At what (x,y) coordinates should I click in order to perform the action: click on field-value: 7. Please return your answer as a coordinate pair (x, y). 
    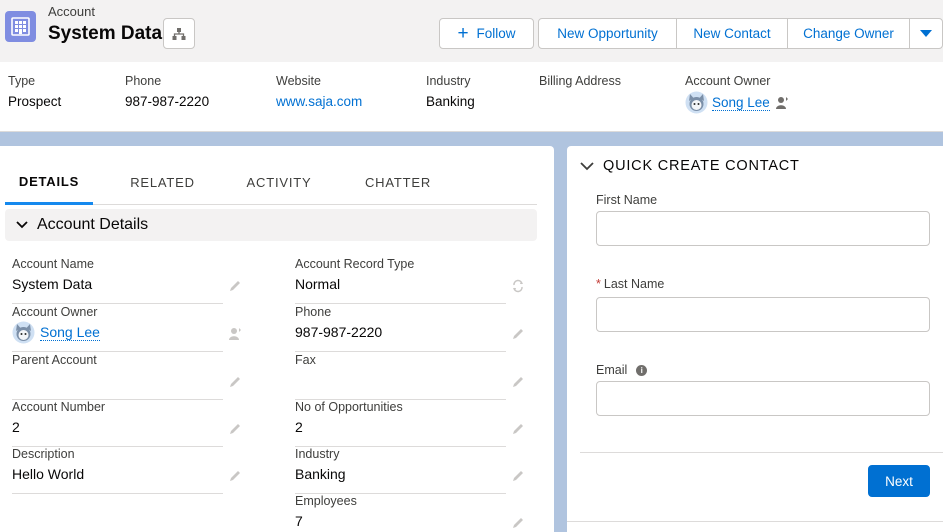
    Looking at the image, I should click on (299, 521).